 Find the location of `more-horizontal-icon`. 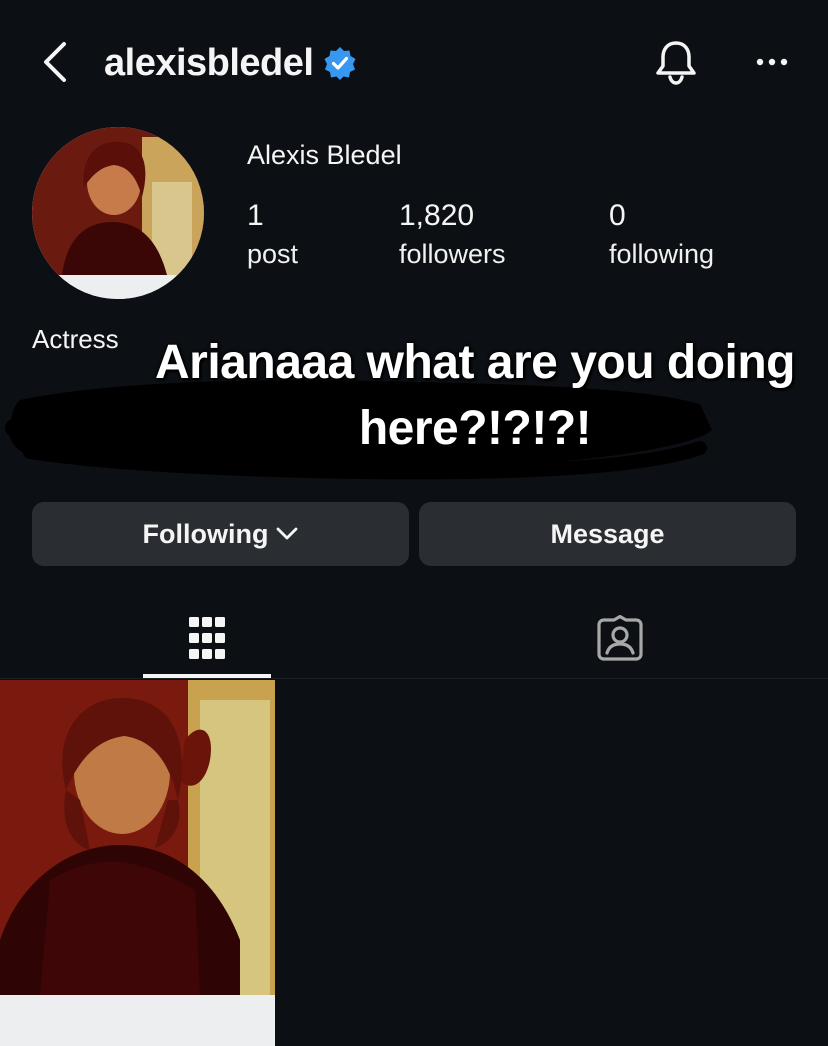

more-horizontal-icon is located at coordinates (772, 62).